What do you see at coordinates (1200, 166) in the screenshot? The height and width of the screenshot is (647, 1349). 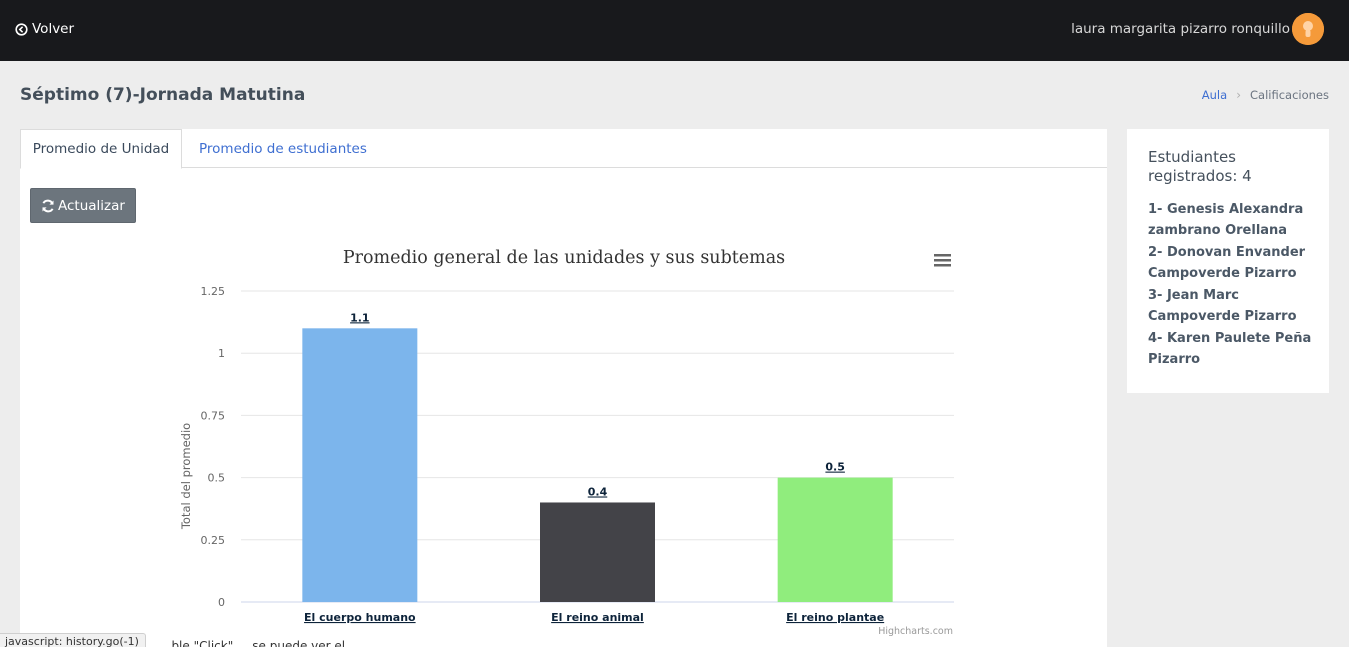 I see `students-count-title: Estudiantes registrados: 4` at bounding box center [1200, 166].